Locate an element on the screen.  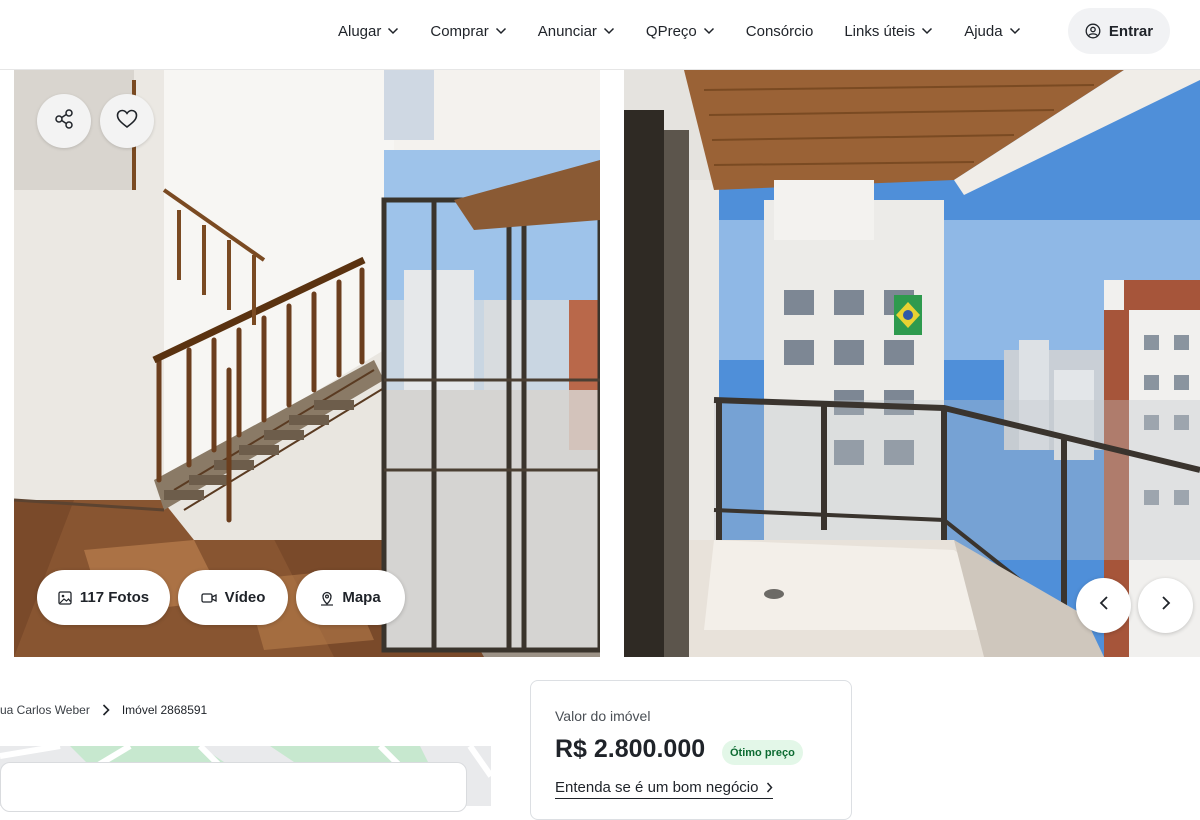
nav-item-qpreco: QPreço is located at coordinates (680, 31).